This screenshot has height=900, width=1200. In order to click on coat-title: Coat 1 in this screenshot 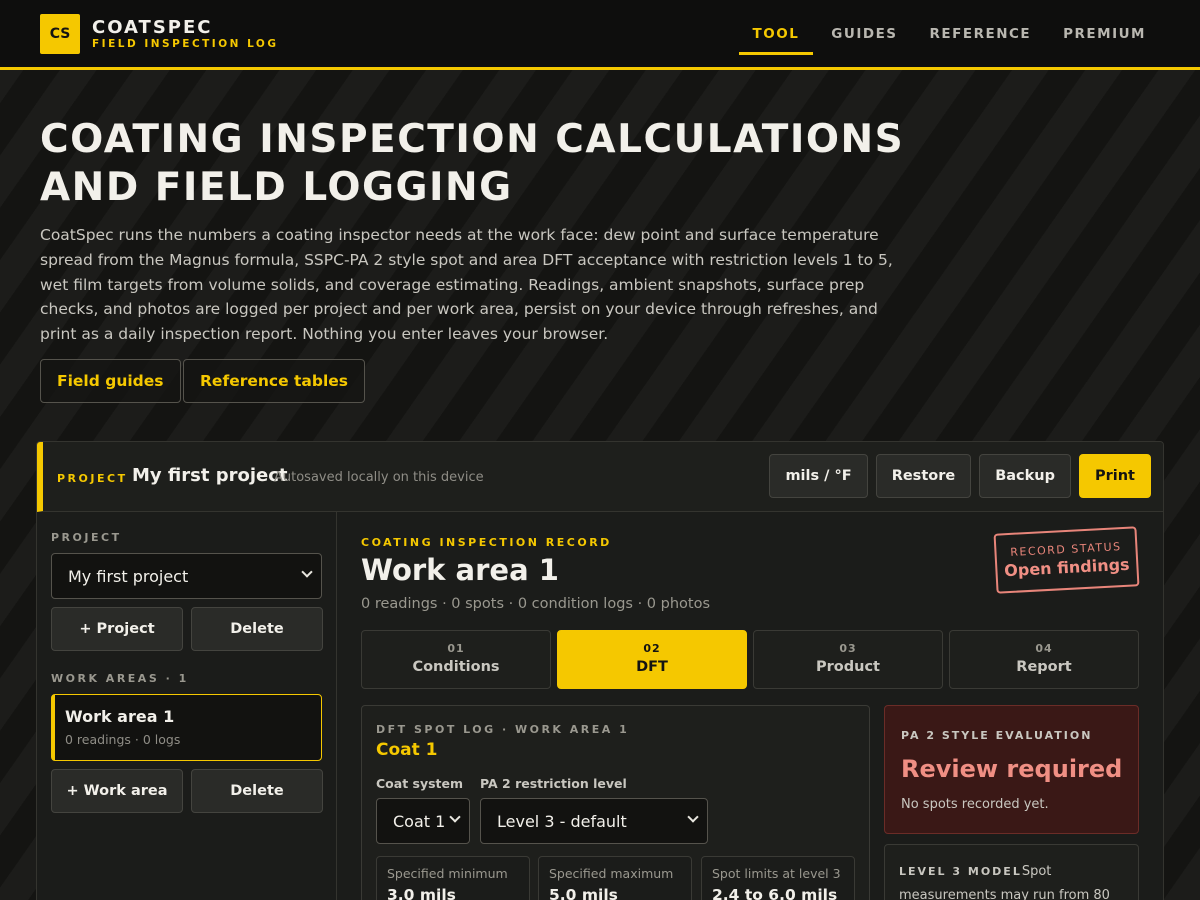, I will do `click(407, 750)`.